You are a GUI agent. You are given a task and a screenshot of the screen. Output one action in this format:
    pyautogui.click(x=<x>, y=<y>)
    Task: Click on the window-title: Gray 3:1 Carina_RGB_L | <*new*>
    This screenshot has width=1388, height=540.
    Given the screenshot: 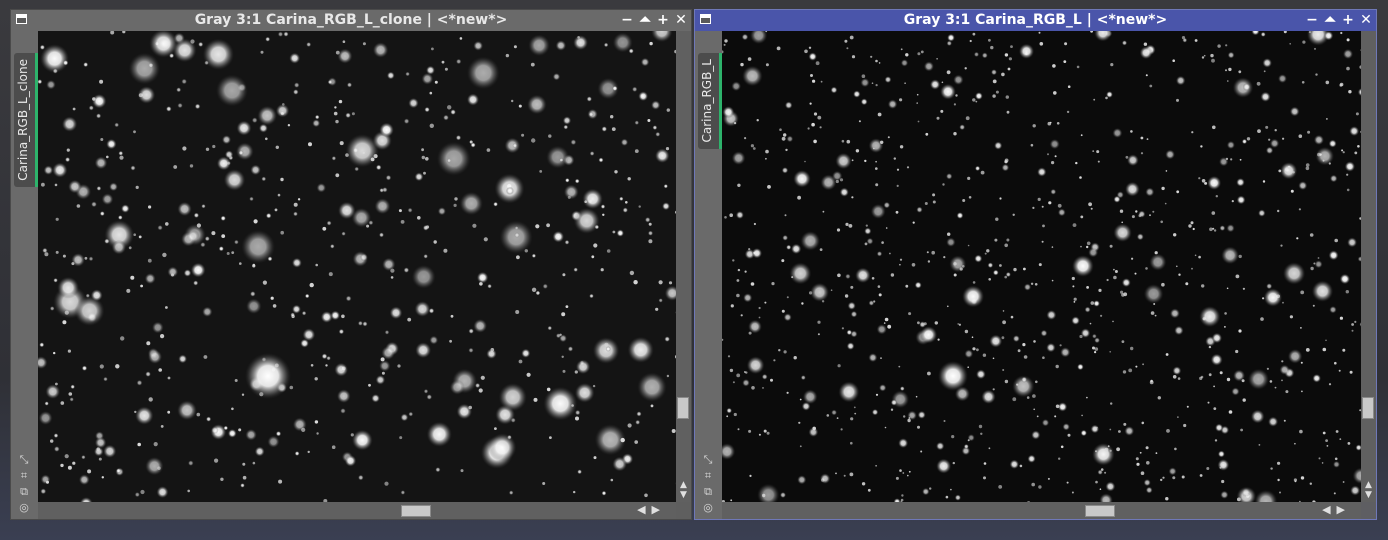 What is the action you would take?
    pyautogui.click(x=1035, y=20)
    